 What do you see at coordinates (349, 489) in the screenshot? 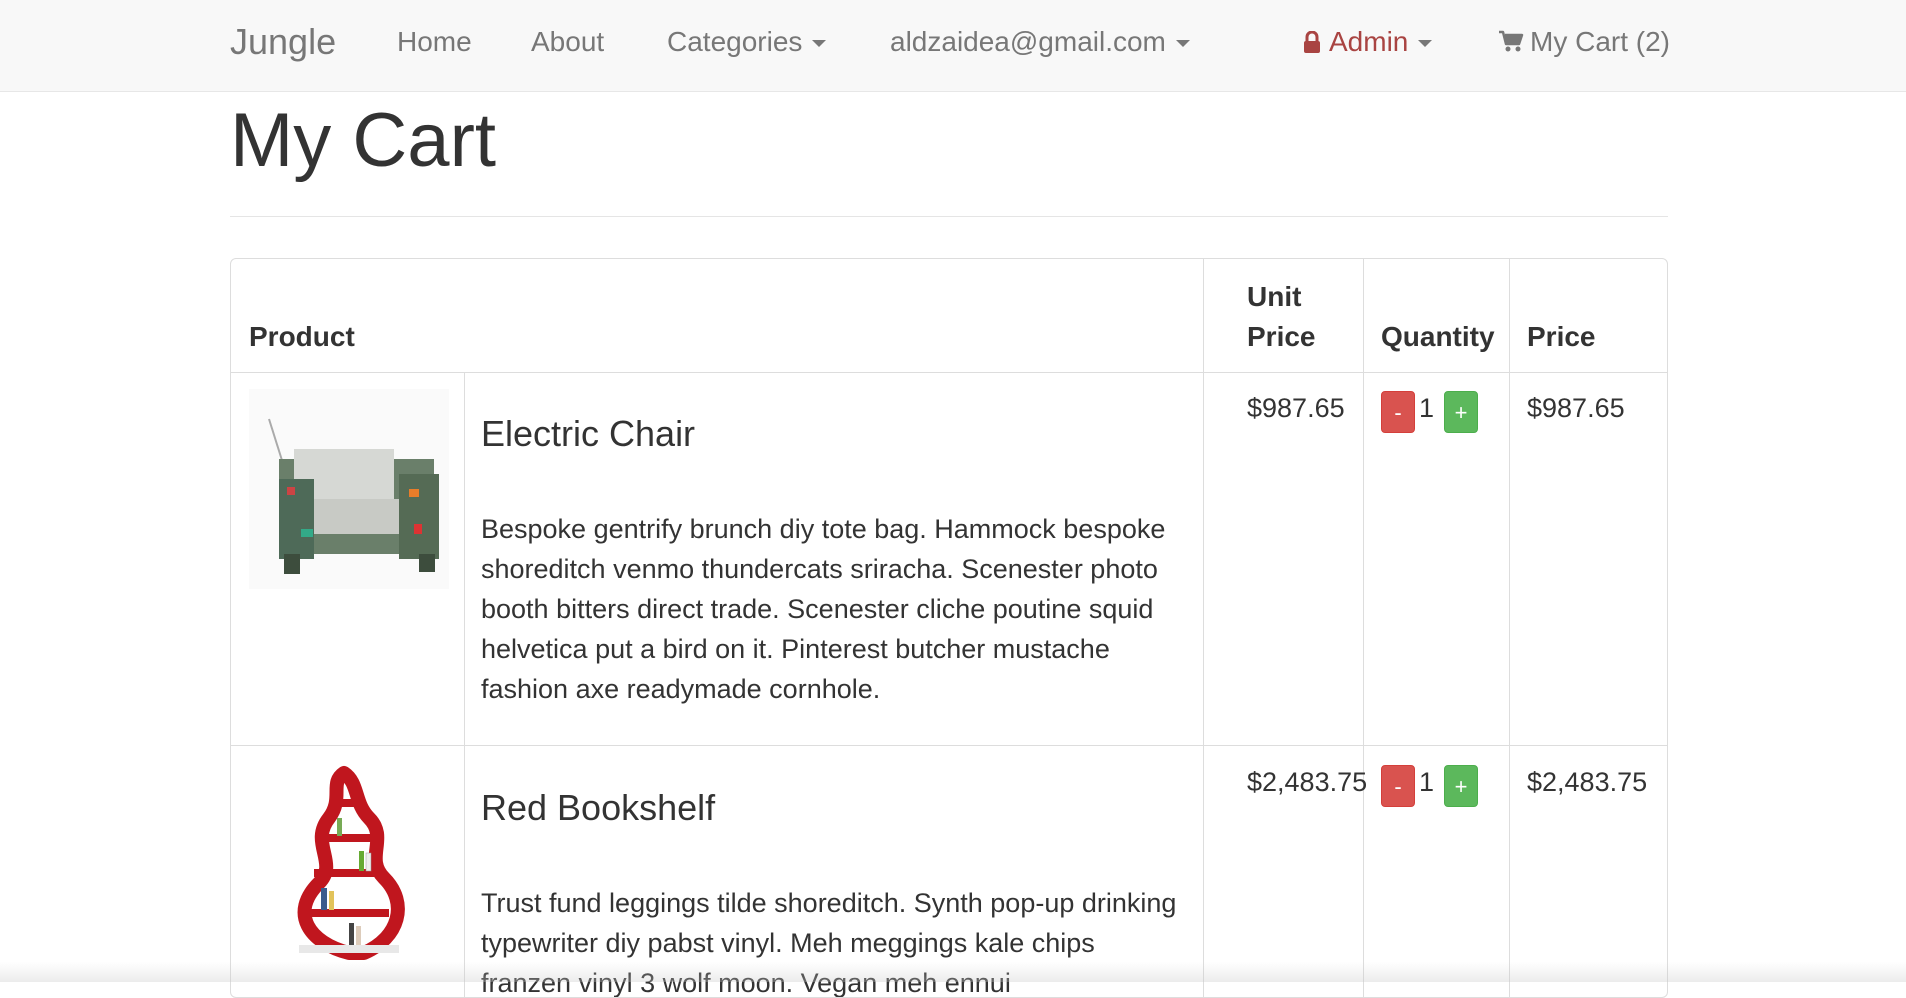
I see `electric-chair-image` at bounding box center [349, 489].